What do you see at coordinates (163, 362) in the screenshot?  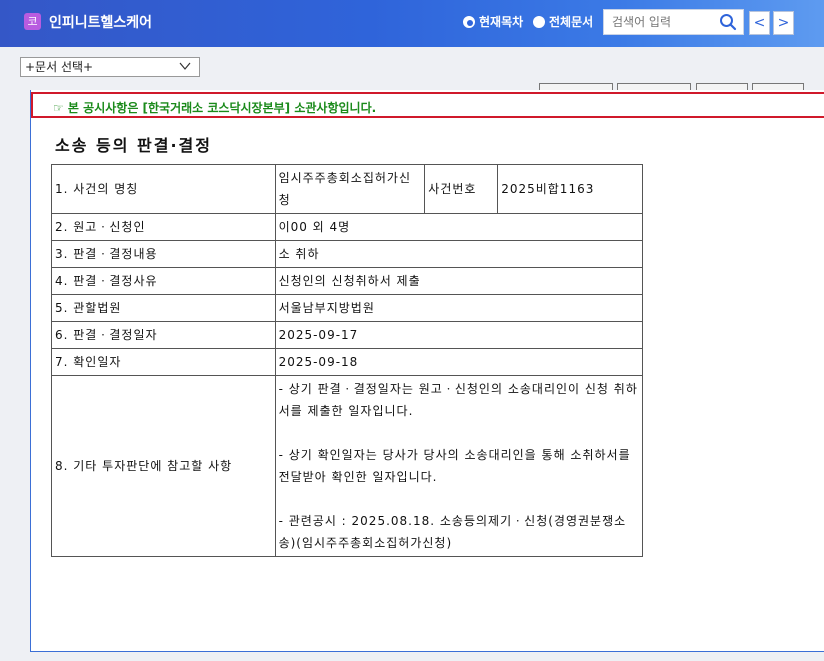 I see `row-label: 7. 확인일자` at bounding box center [163, 362].